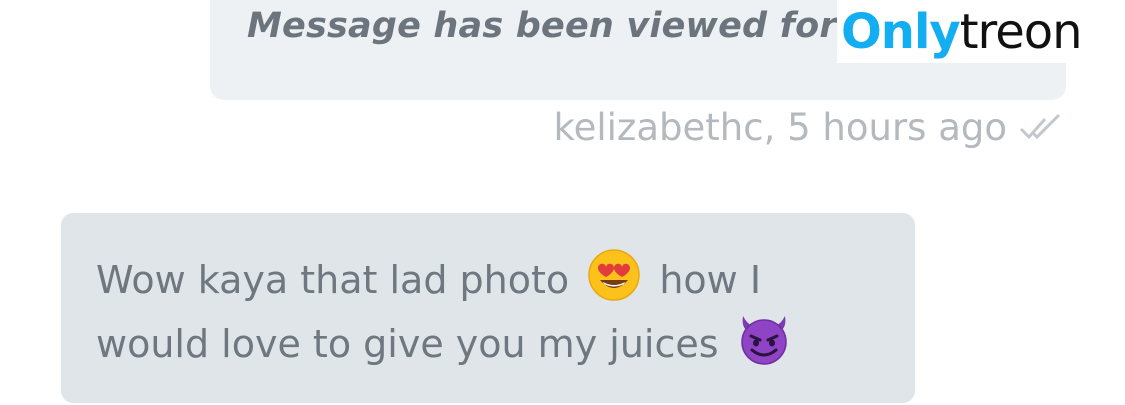  Describe the element at coordinates (614, 274) in the screenshot. I see `heart-eyes-emoji-icon` at that location.